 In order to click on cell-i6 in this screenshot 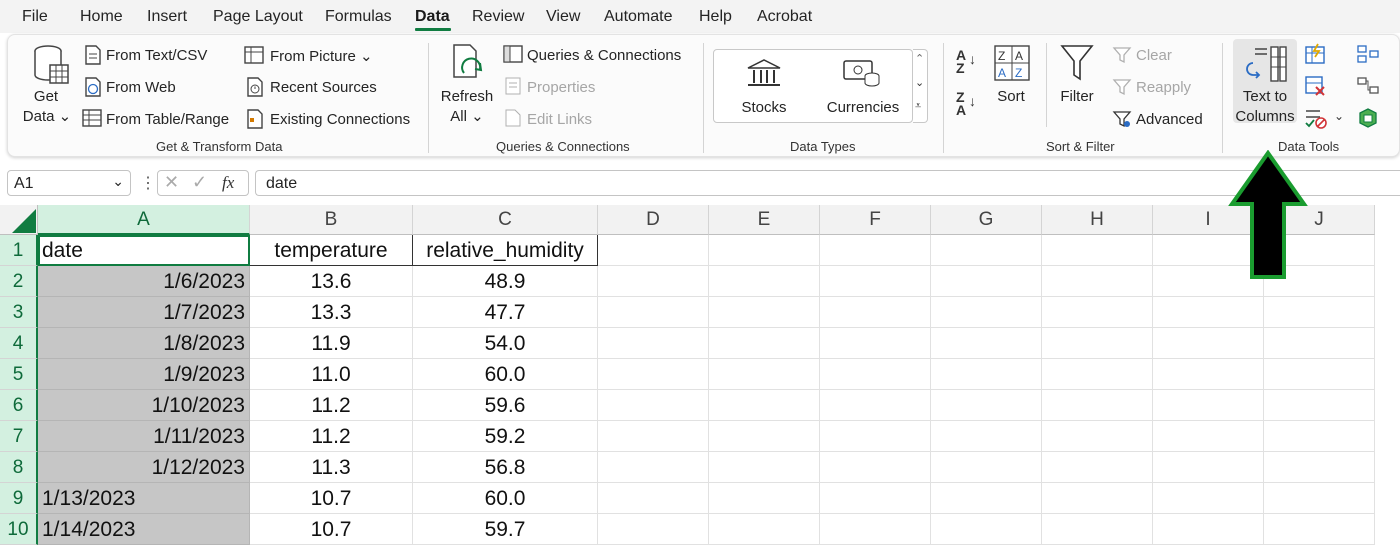, I will do `click(1208, 405)`.